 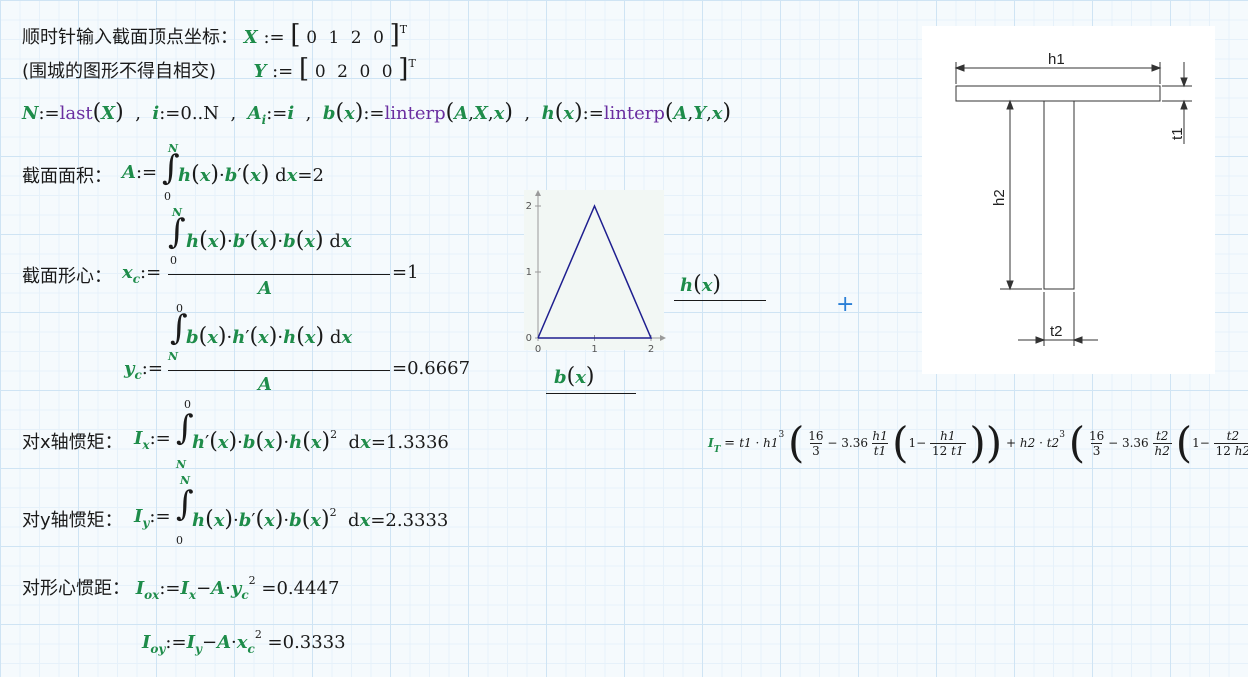 What do you see at coordinates (76, 113) in the screenshot?
I see `fn-last: last` at bounding box center [76, 113].